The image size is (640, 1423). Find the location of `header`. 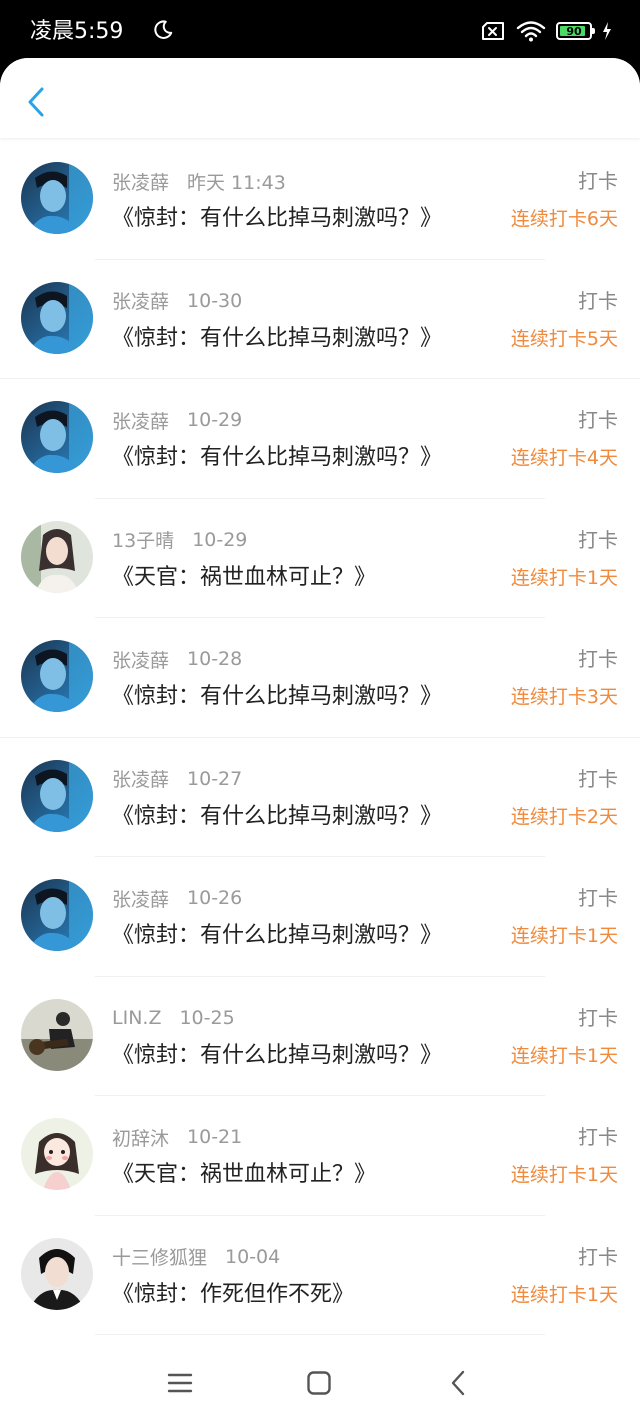

header is located at coordinates (320, 98).